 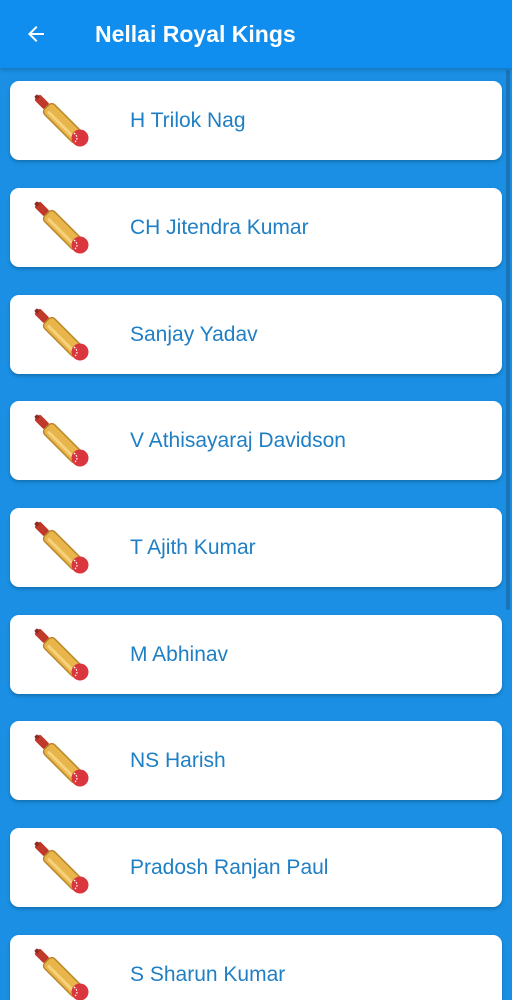 I want to click on arrow-left-icon, so click(x=36, y=34).